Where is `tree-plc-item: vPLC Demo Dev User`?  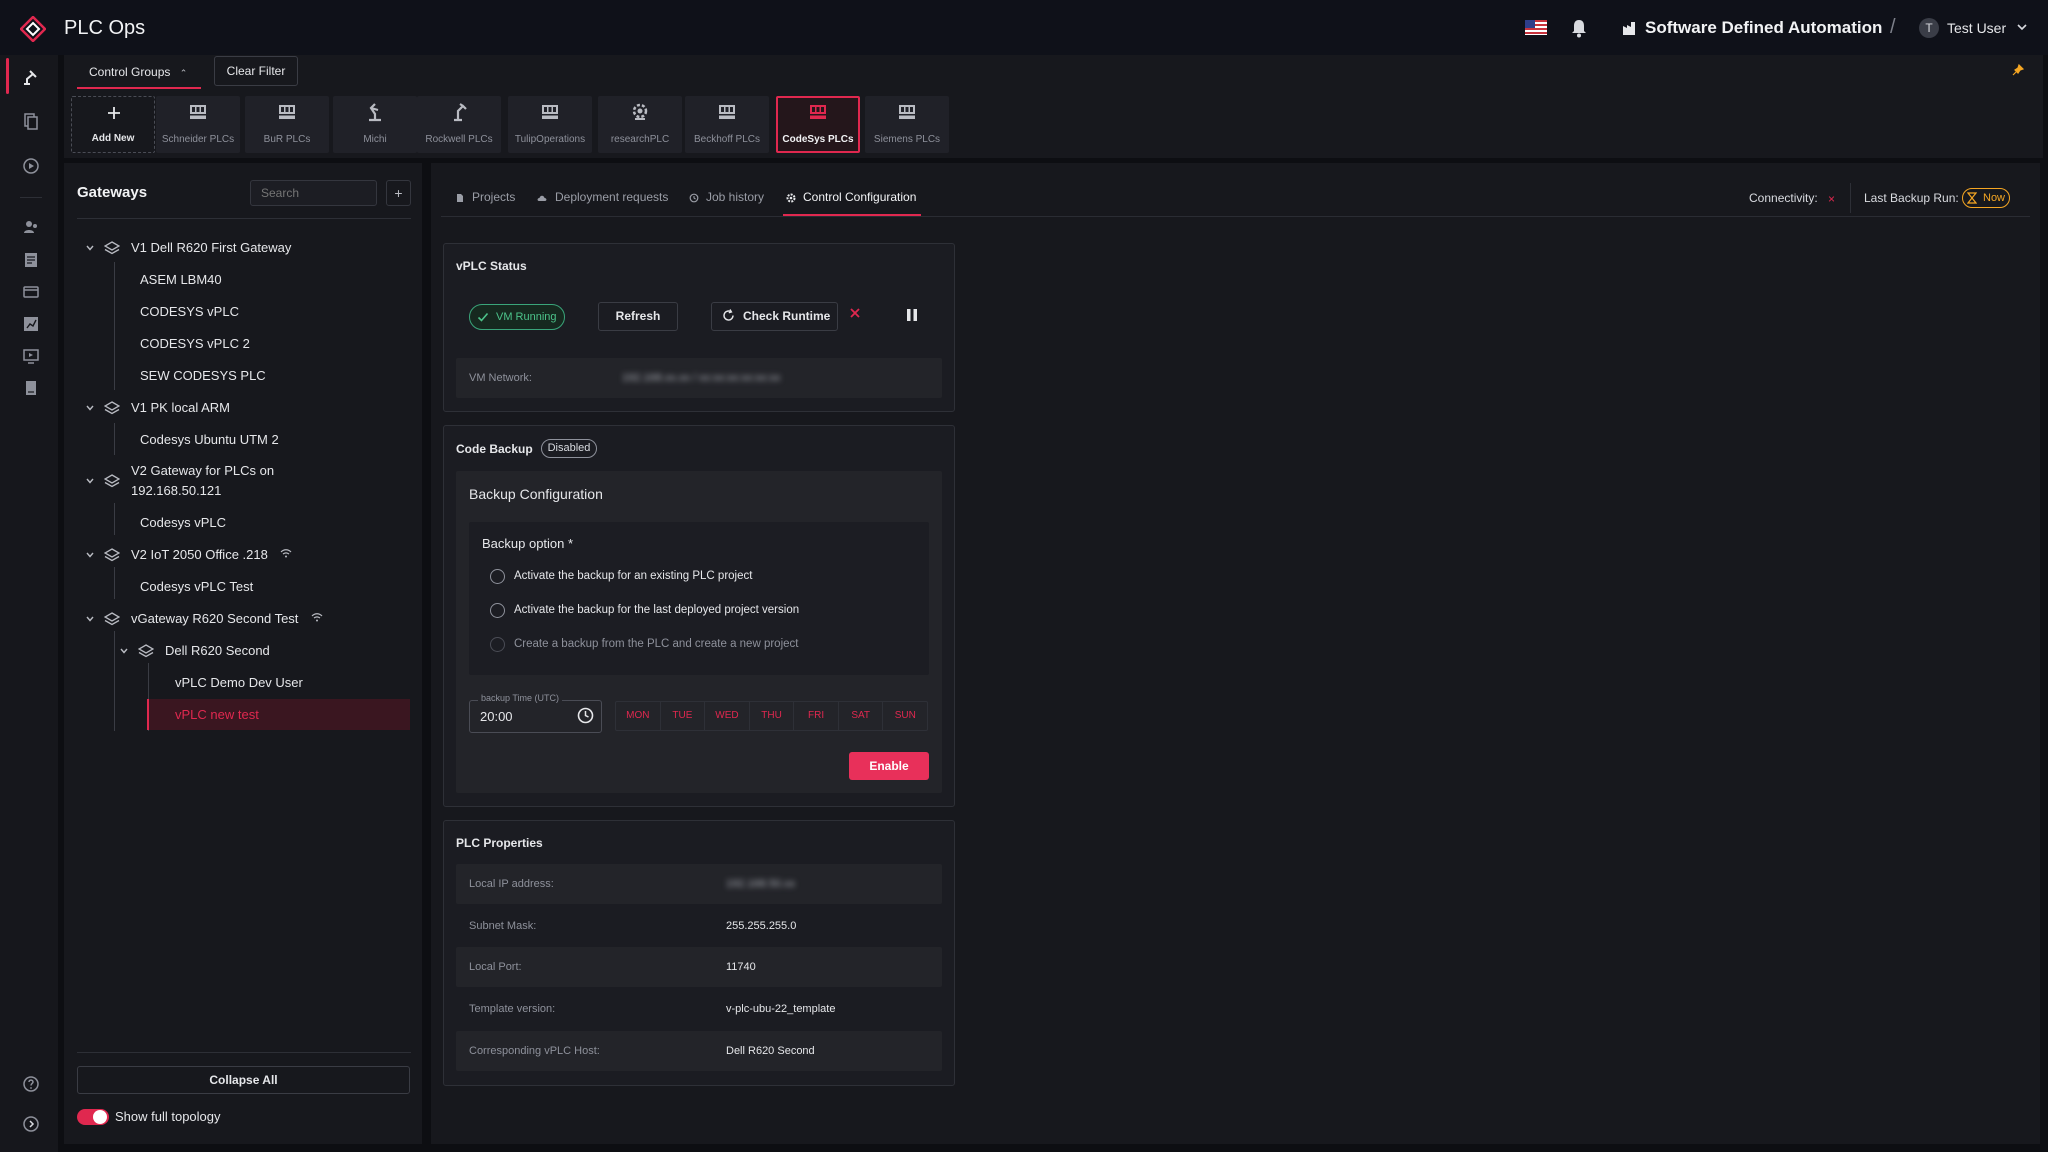 tree-plc-item: vPLC Demo Dev User is located at coordinates (239, 682).